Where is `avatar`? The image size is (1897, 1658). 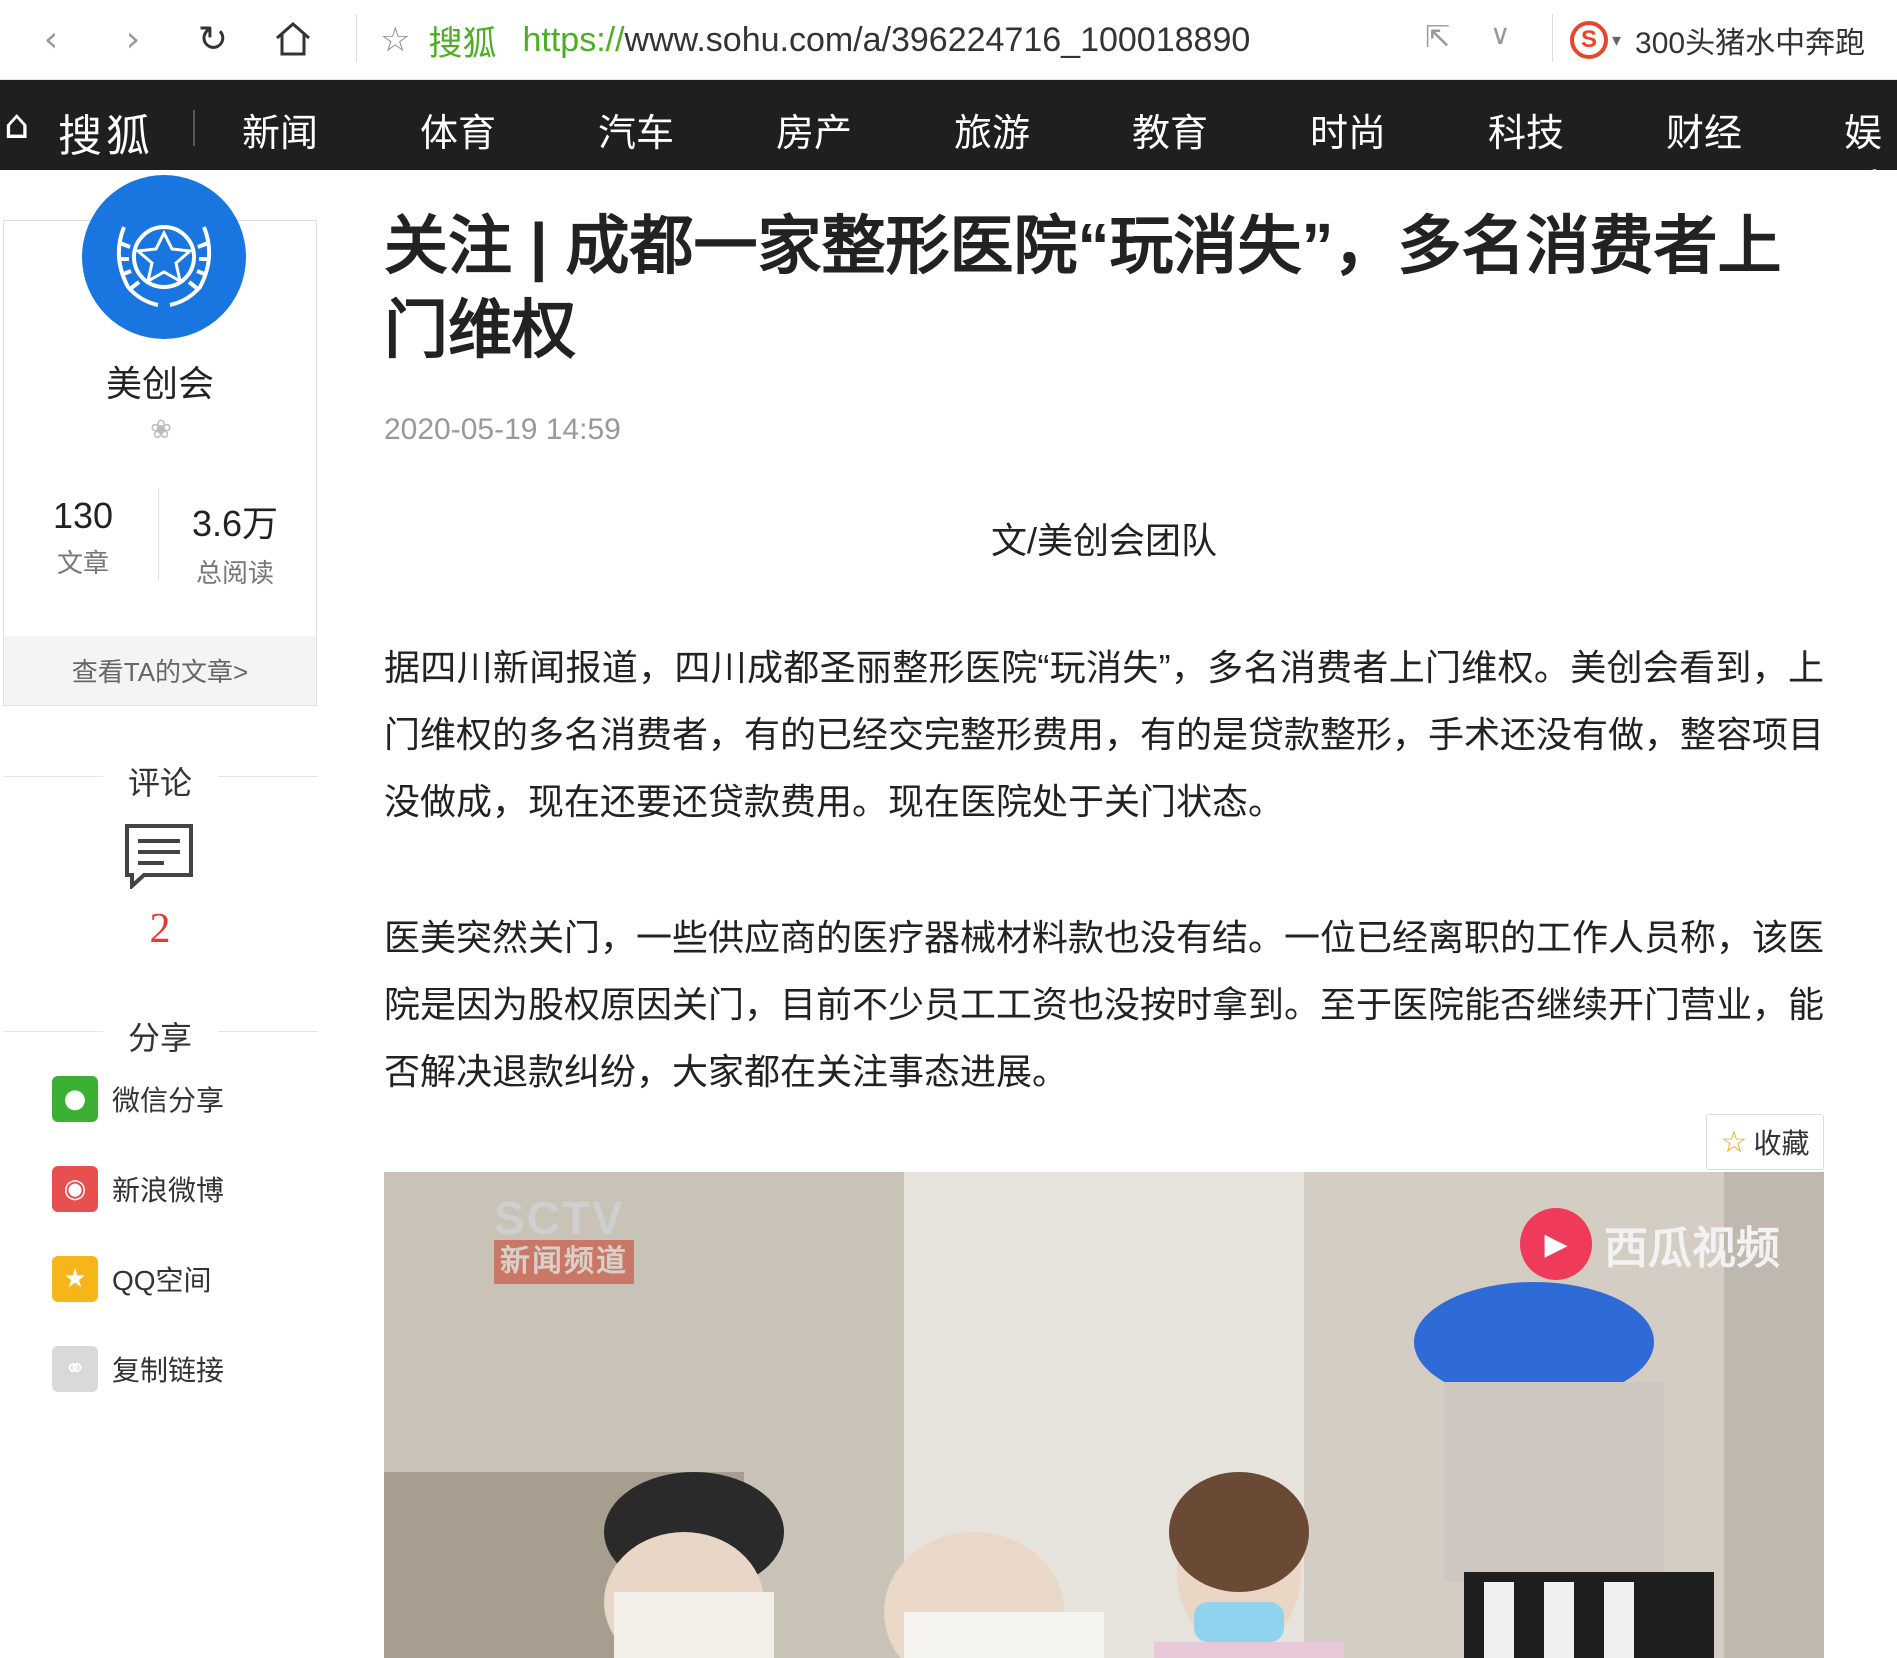 avatar is located at coordinates (164, 257).